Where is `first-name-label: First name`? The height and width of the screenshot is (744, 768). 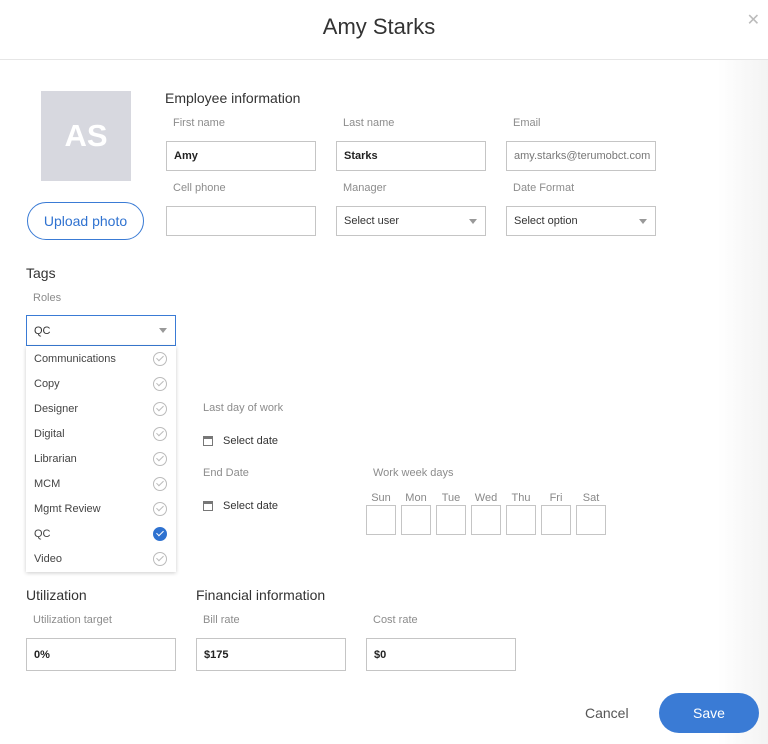
first-name-label: First name is located at coordinates (199, 123).